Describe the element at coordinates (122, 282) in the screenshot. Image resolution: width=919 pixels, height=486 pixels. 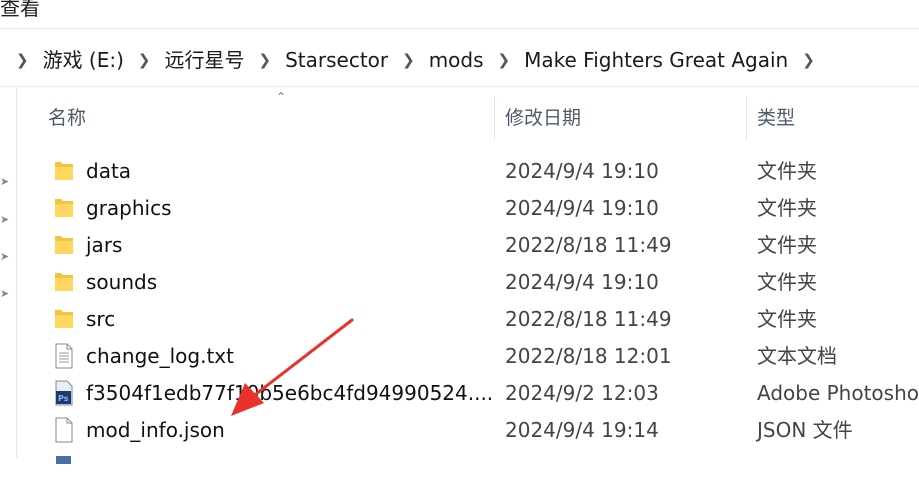
I see `file-name: sounds` at that location.